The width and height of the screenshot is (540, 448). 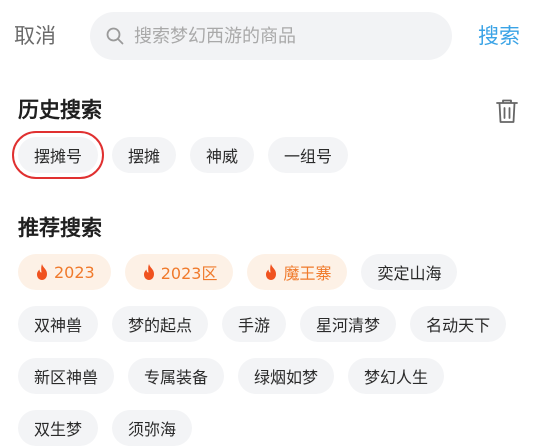 What do you see at coordinates (160, 324) in the screenshot?
I see `recommend-chip: 梦的起点` at bounding box center [160, 324].